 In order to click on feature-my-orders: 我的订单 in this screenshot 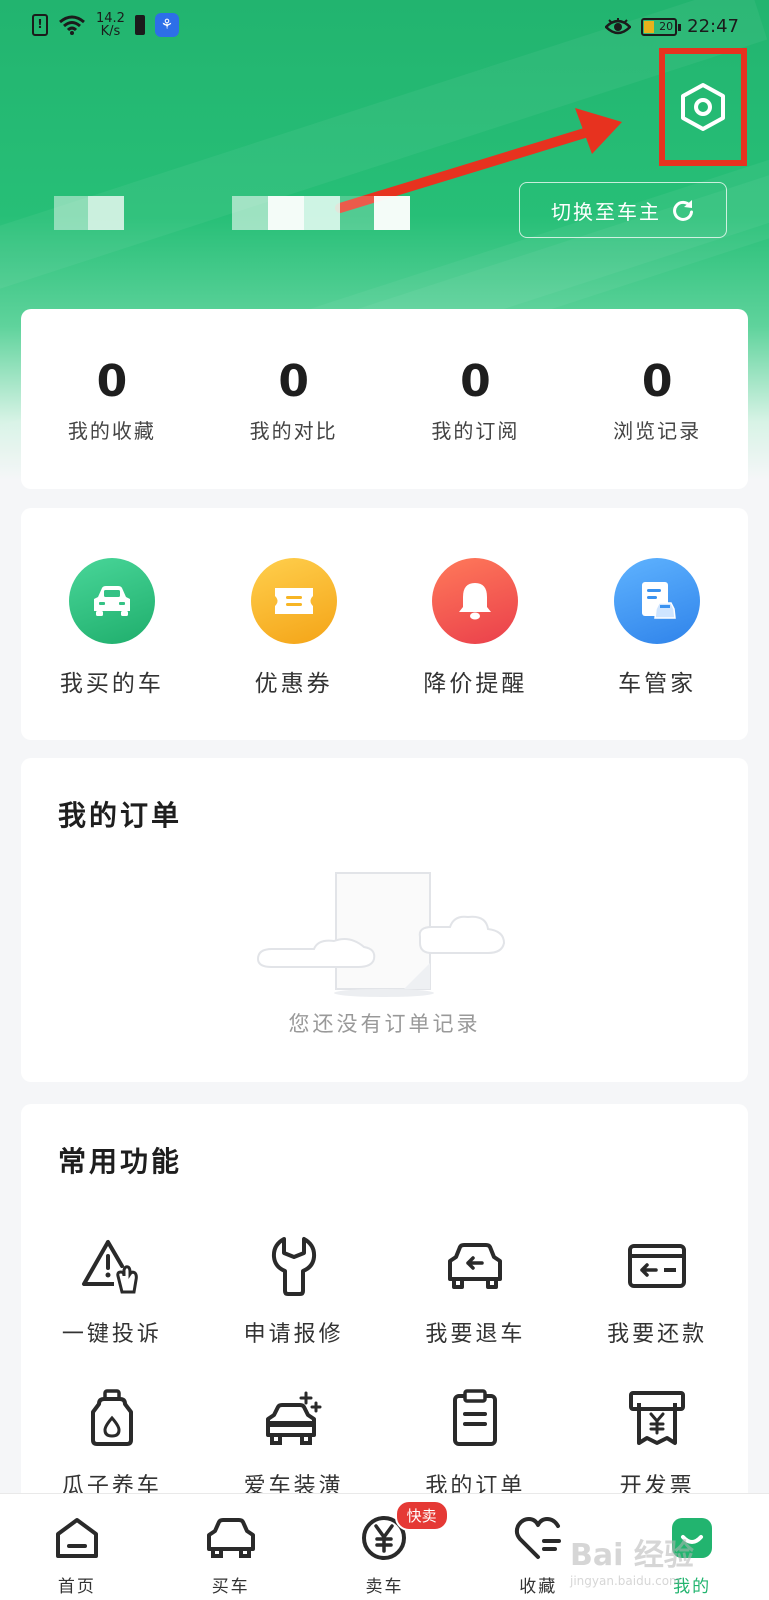, I will do `click(476, 1443)`.